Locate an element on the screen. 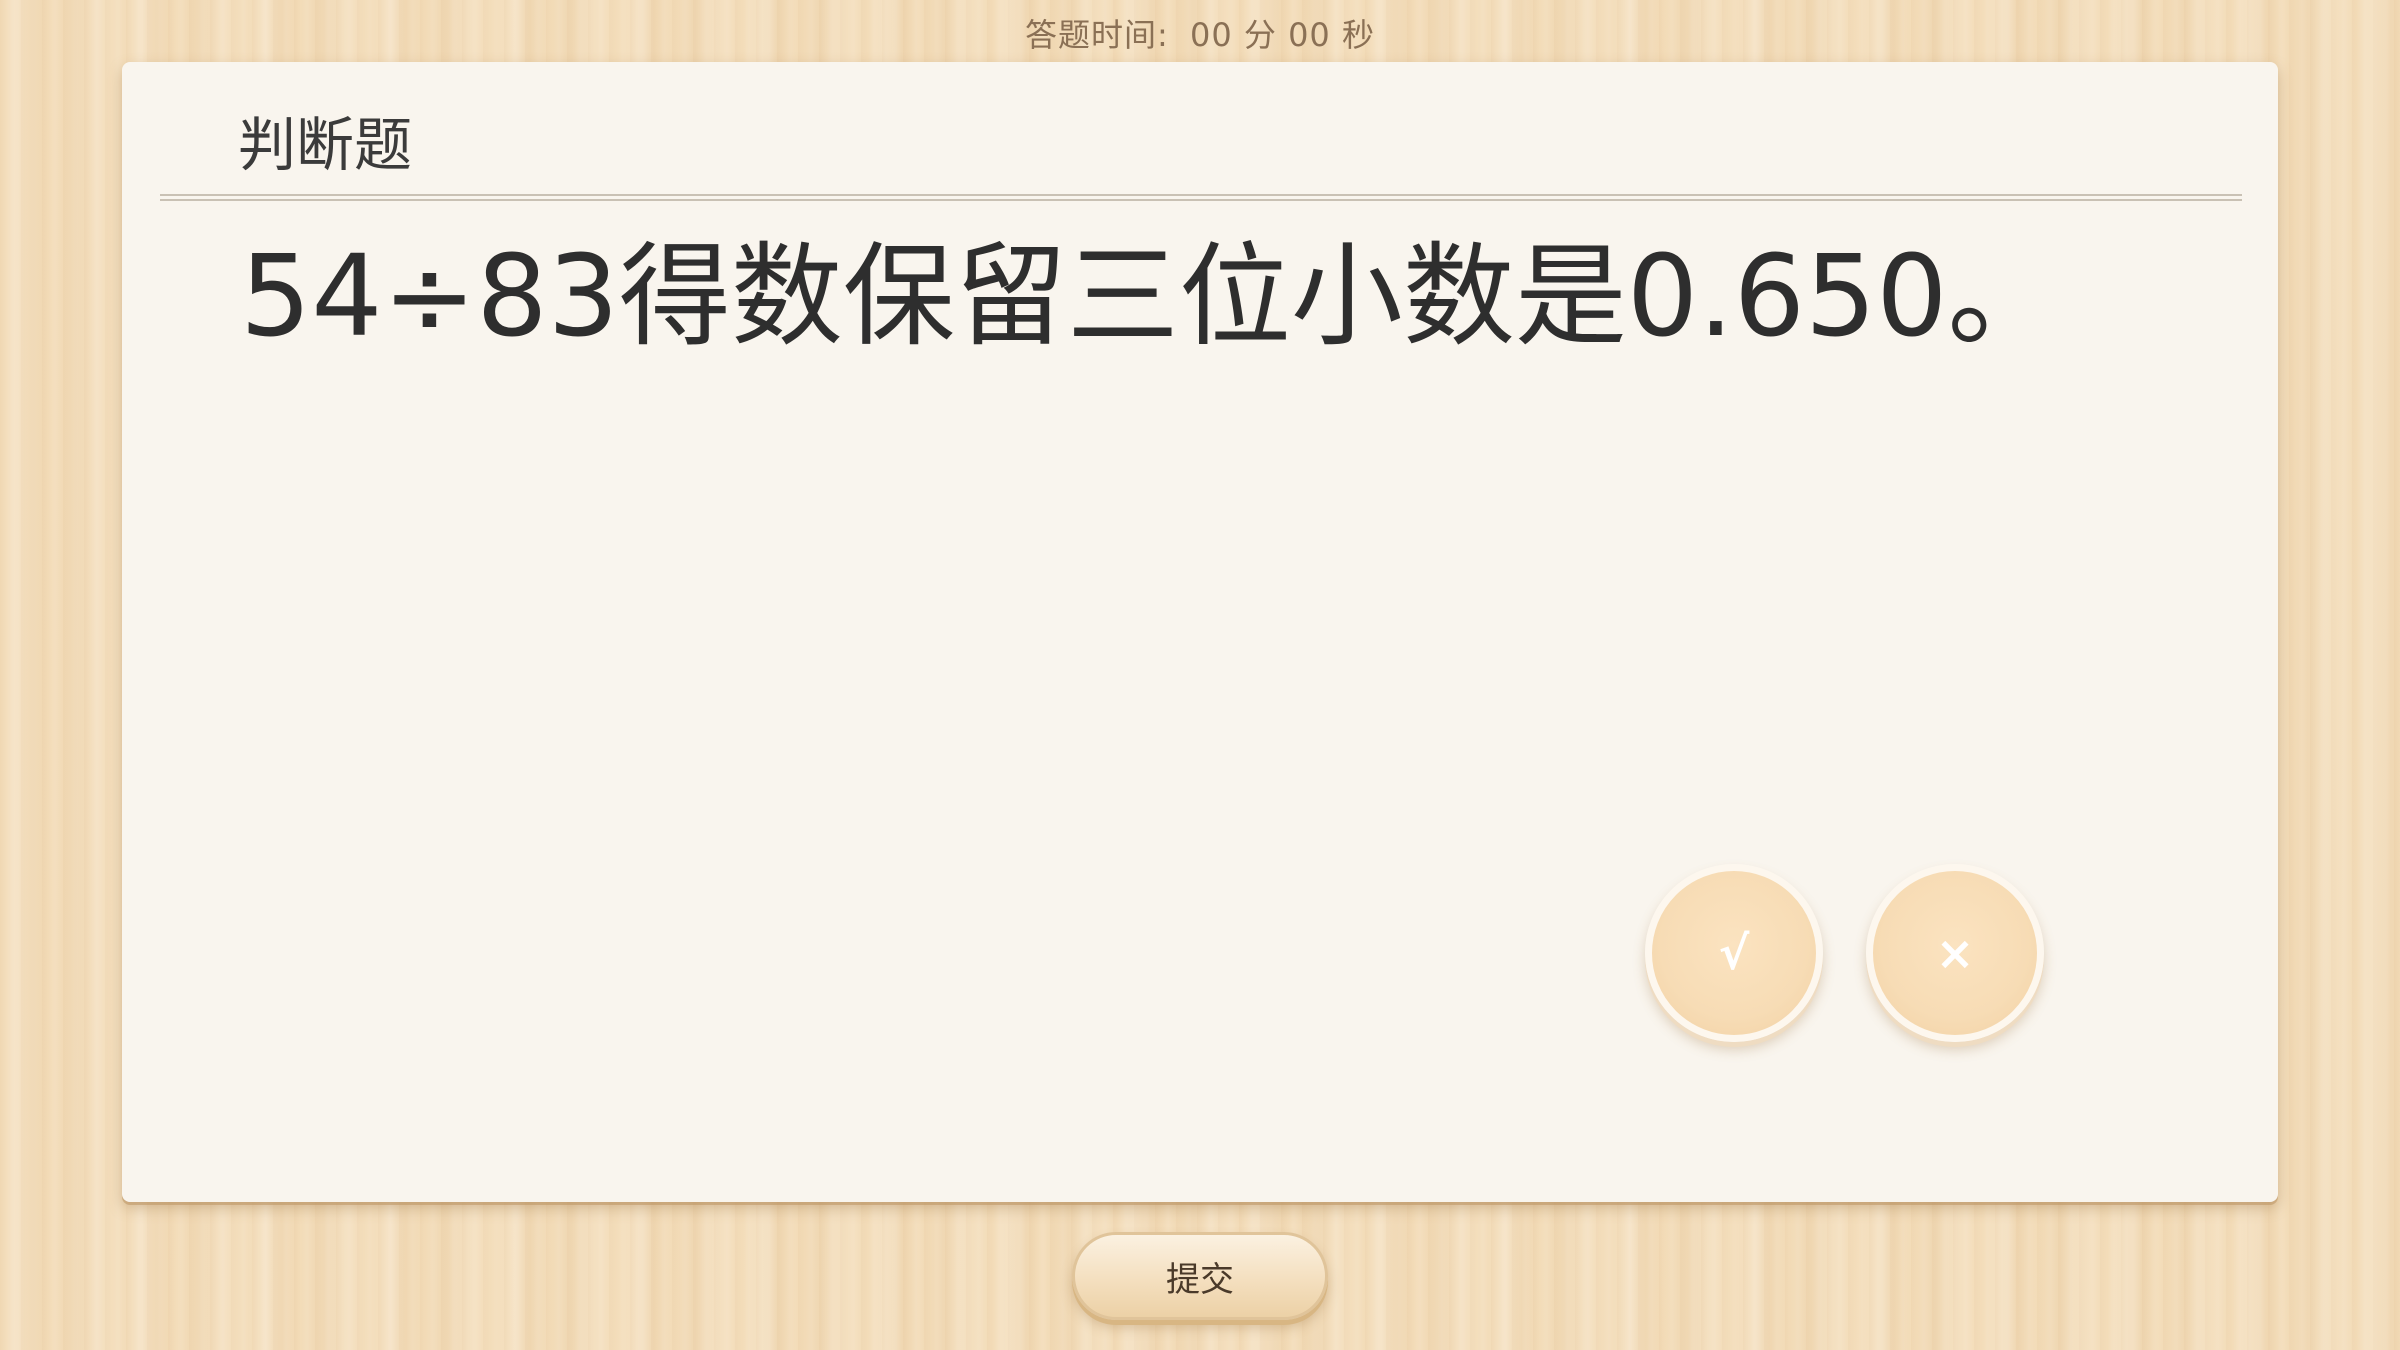 The image size is (2400, 1350). question-text: 54÷83得数保留三位小数是0.650。 is located at coordinates (1150, 297).